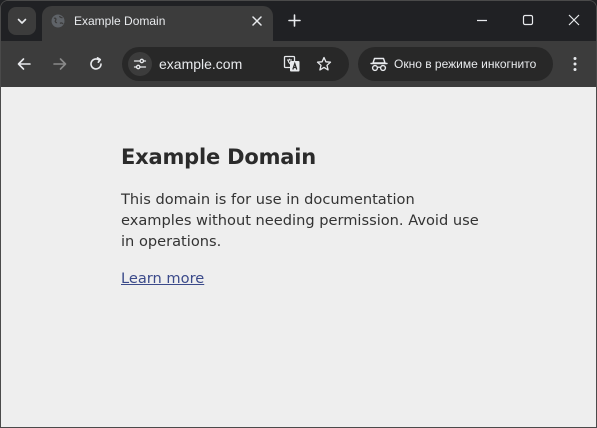 The width and height of the screenshot is (597, 428). I want to click on incognito-icon, so click(379, 64).